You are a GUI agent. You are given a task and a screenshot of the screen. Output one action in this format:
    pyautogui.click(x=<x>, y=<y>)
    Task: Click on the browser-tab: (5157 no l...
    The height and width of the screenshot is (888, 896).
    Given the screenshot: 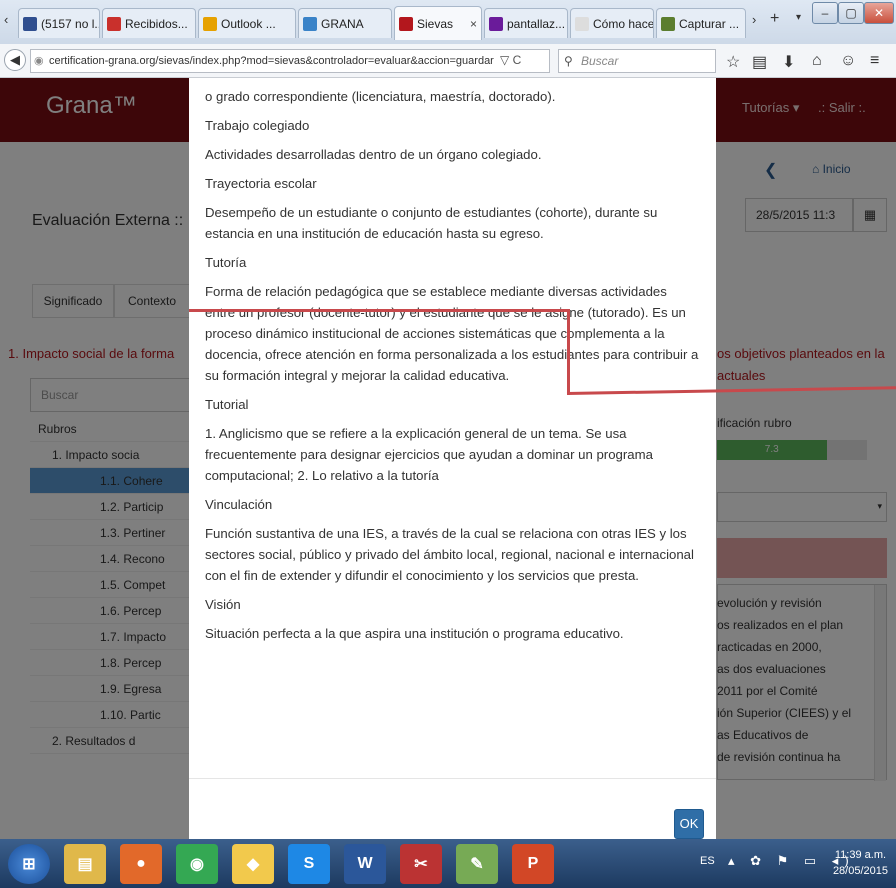 What is the action you would take?
    pyautogui.click(x=59, y=23)
    